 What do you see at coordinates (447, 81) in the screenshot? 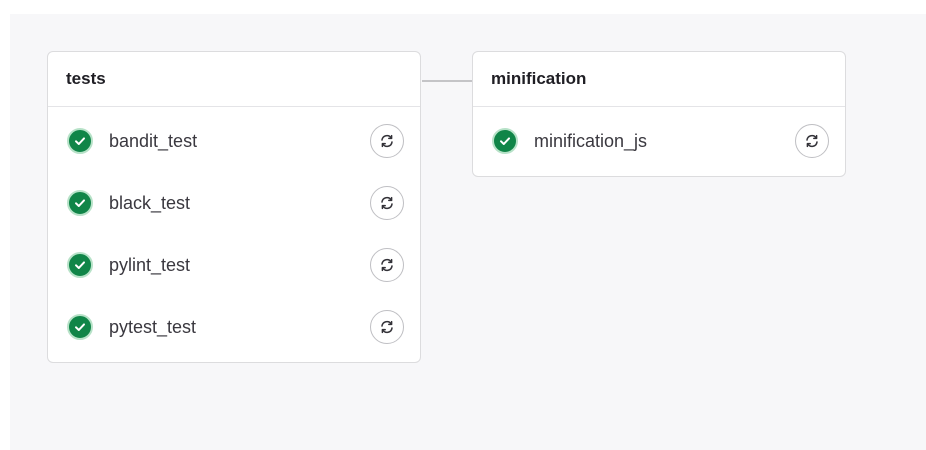
I see `stage-connector` at bounding box center [447, 81].